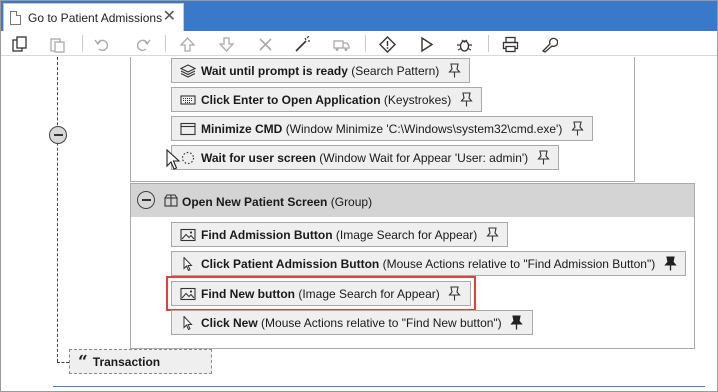 The image size is (718, 392). What do you see at coordinates (173, 159) in the screenshot?
I see `mouse-pointer-icon` at bounding box center [173, 159].